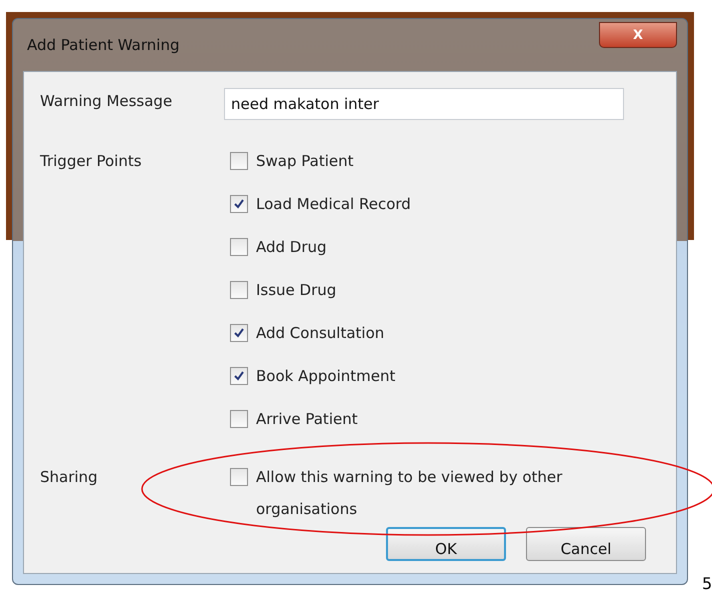  What do you see at coordinates (91, 160) in the screenshot?
I see `field-label: Trigger Points` at bounding box center [91, 160].